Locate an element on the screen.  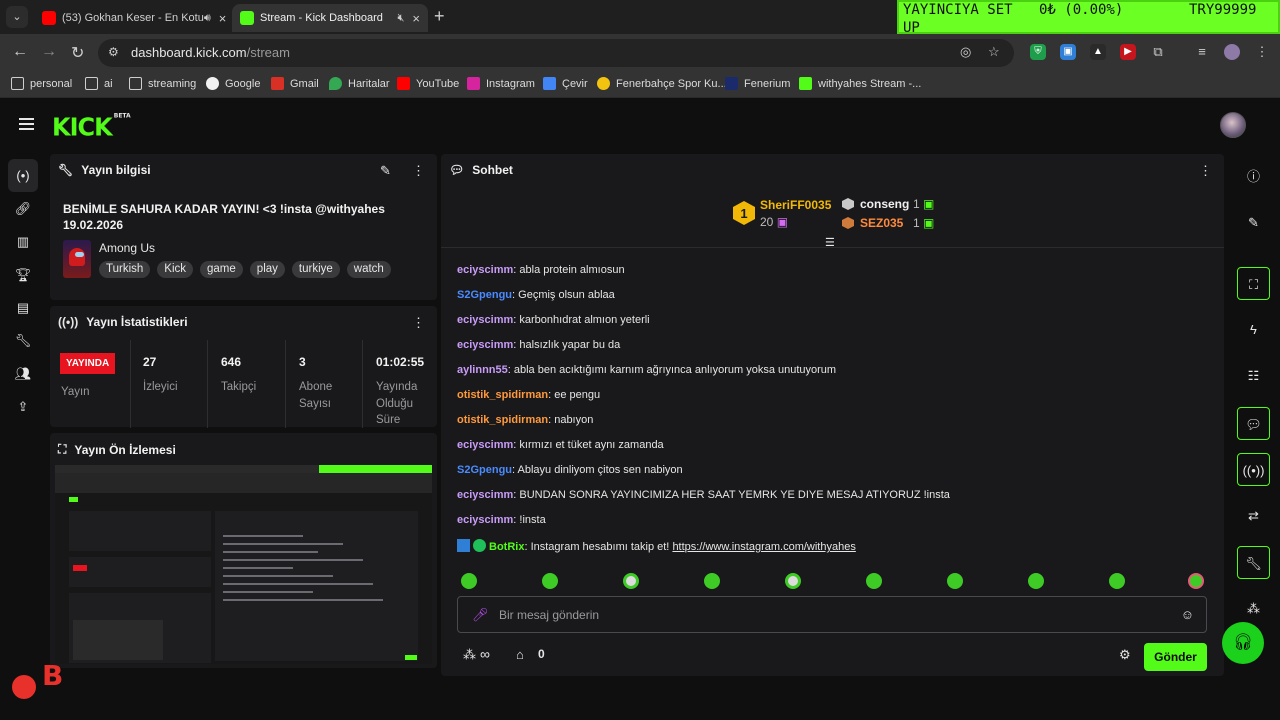
bookmark-personal: personal is located at coordinates (41, 83).